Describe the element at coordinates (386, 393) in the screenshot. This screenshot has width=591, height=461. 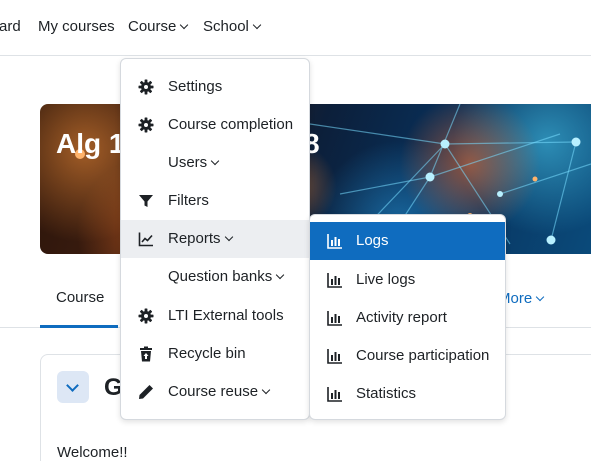
I see `submenu-item-label: Statistics` at that location.